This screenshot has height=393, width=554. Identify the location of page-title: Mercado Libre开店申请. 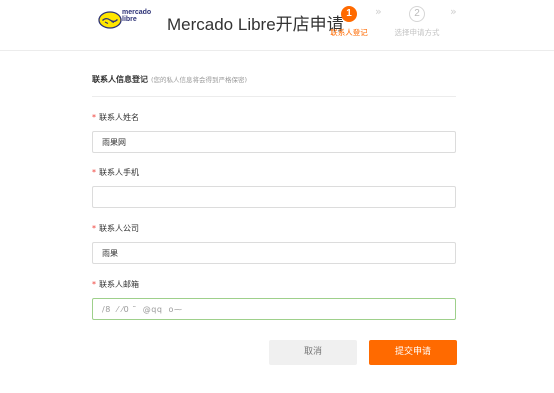
(255, 24).